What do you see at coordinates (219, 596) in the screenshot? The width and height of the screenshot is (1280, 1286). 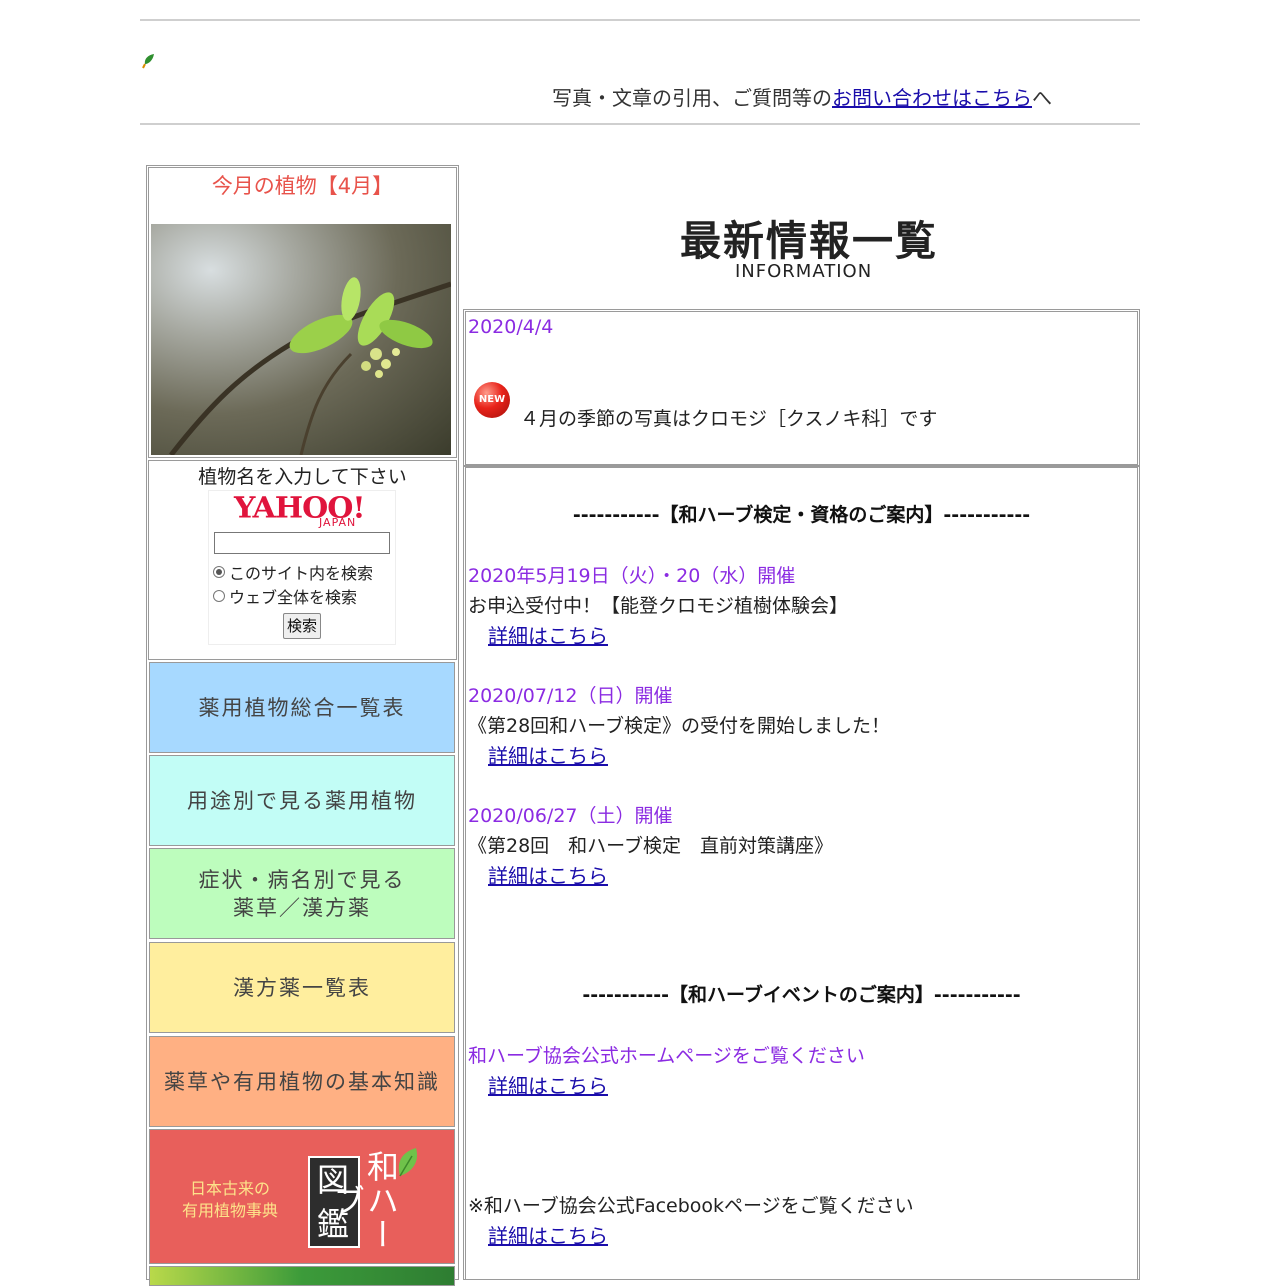 I see `radio-web-icon` at bounding box center [219, 596].